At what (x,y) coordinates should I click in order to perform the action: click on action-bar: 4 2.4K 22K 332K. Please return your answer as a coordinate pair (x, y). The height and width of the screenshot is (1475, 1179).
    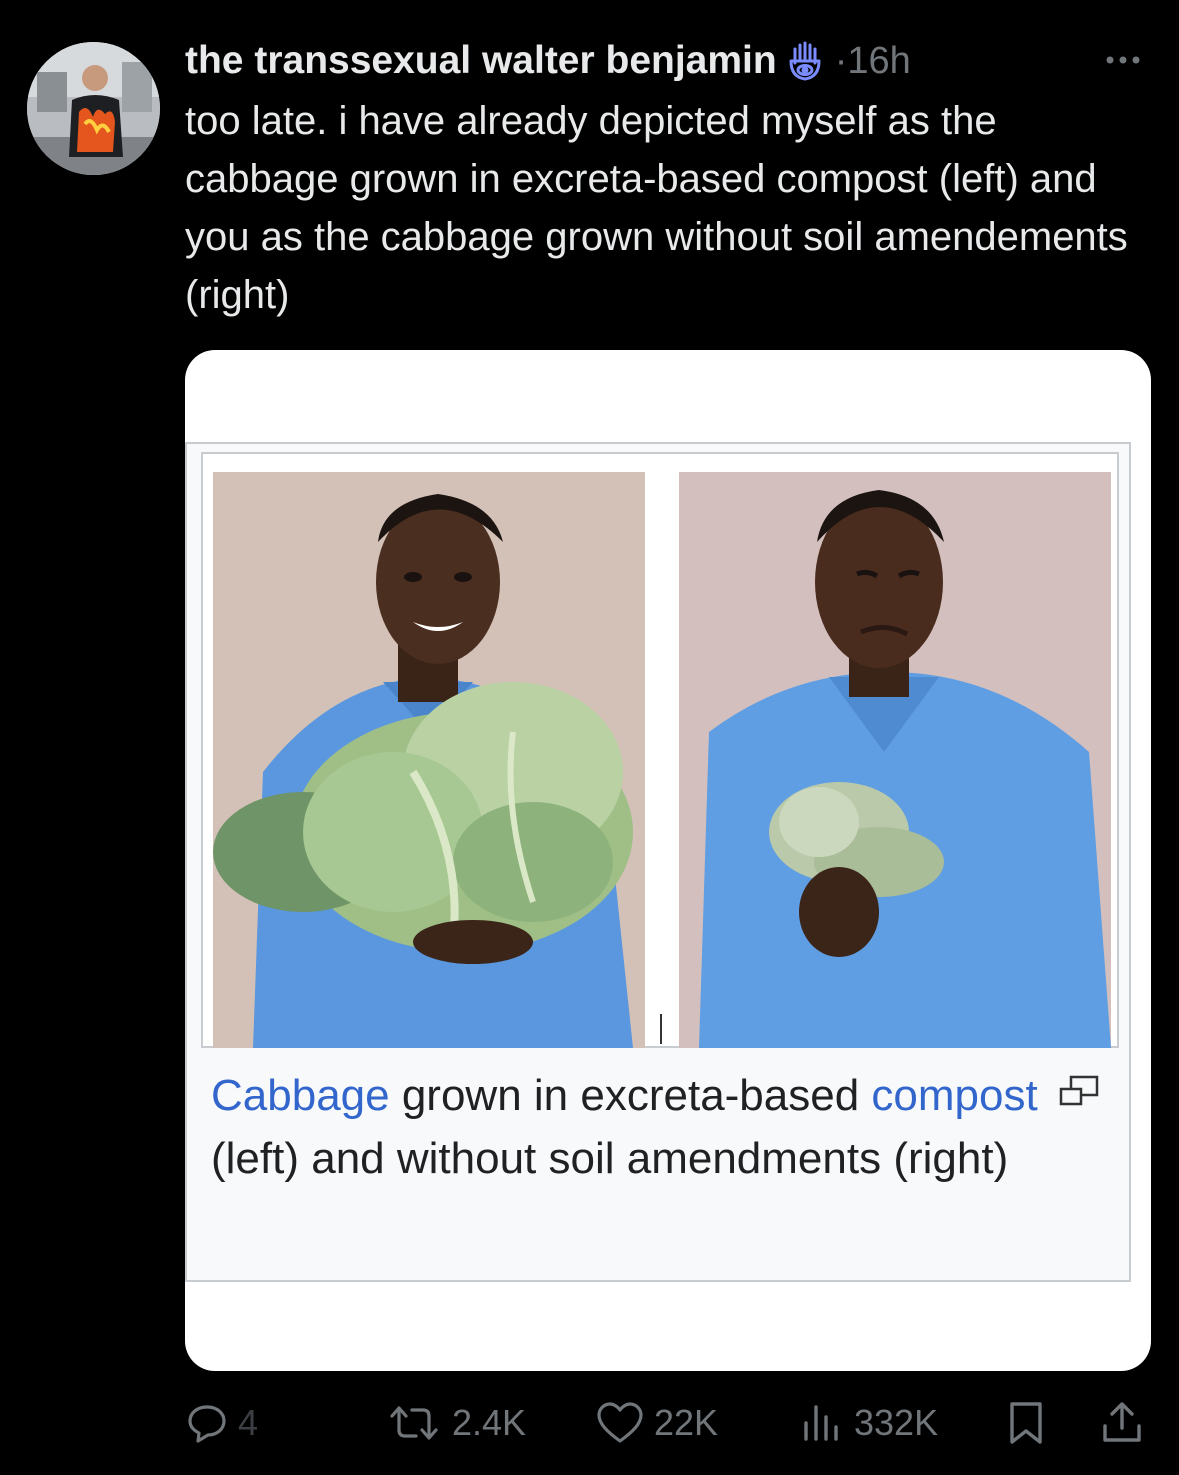
    Looking at the image, I should click on (589, 1423).